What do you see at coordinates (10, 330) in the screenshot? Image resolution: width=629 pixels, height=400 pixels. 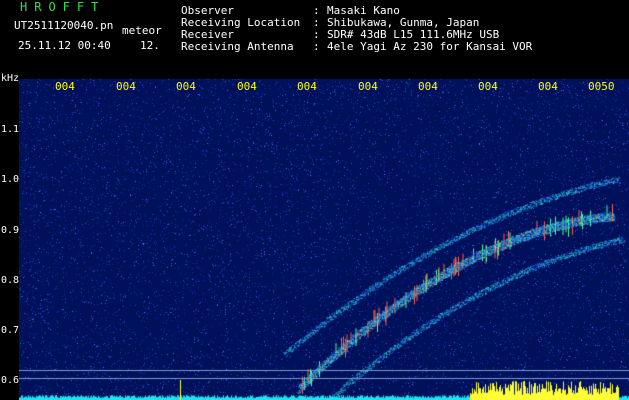 I see `y-tick-label: 0.7` at bounding box center [10, 330].